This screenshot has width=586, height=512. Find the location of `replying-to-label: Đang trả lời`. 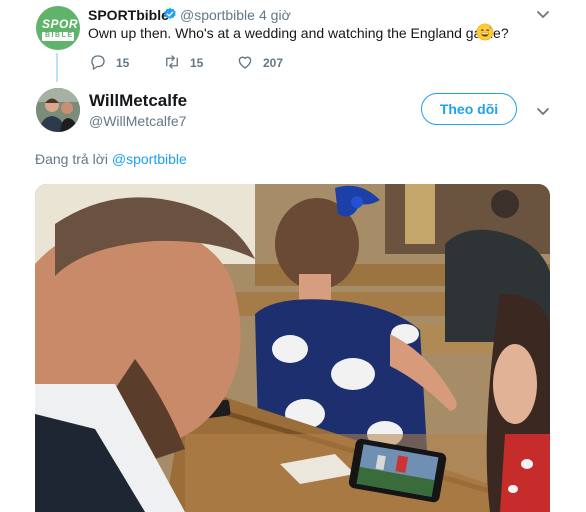

replying-to-label: Đang trả lời is located at coordinates (71, 159).